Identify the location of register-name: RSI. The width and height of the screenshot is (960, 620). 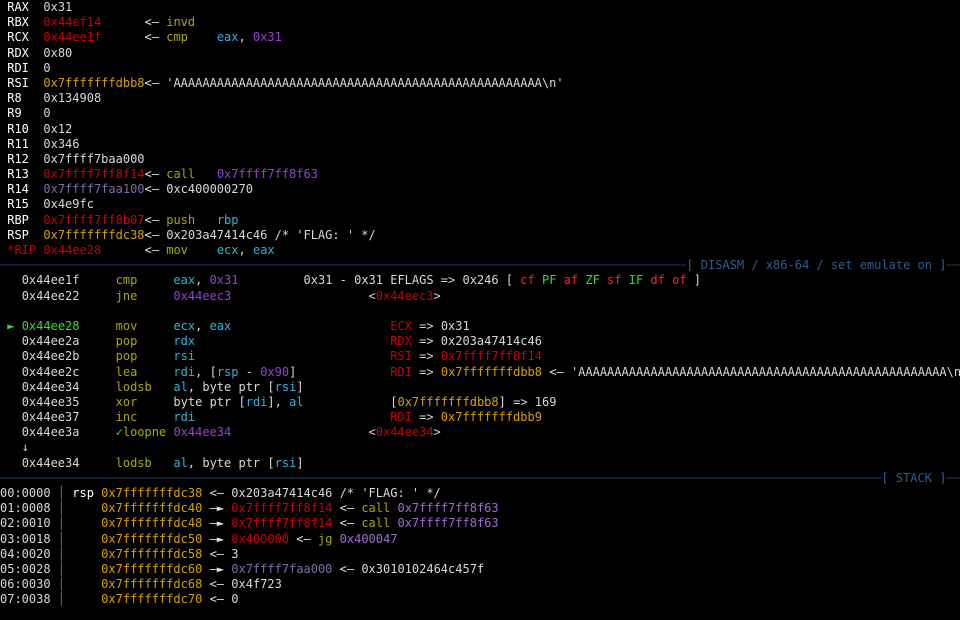
(22, 82).